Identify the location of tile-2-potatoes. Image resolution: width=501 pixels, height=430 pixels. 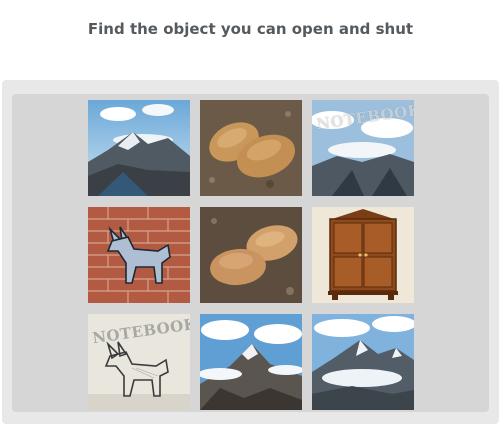
(251, 148).